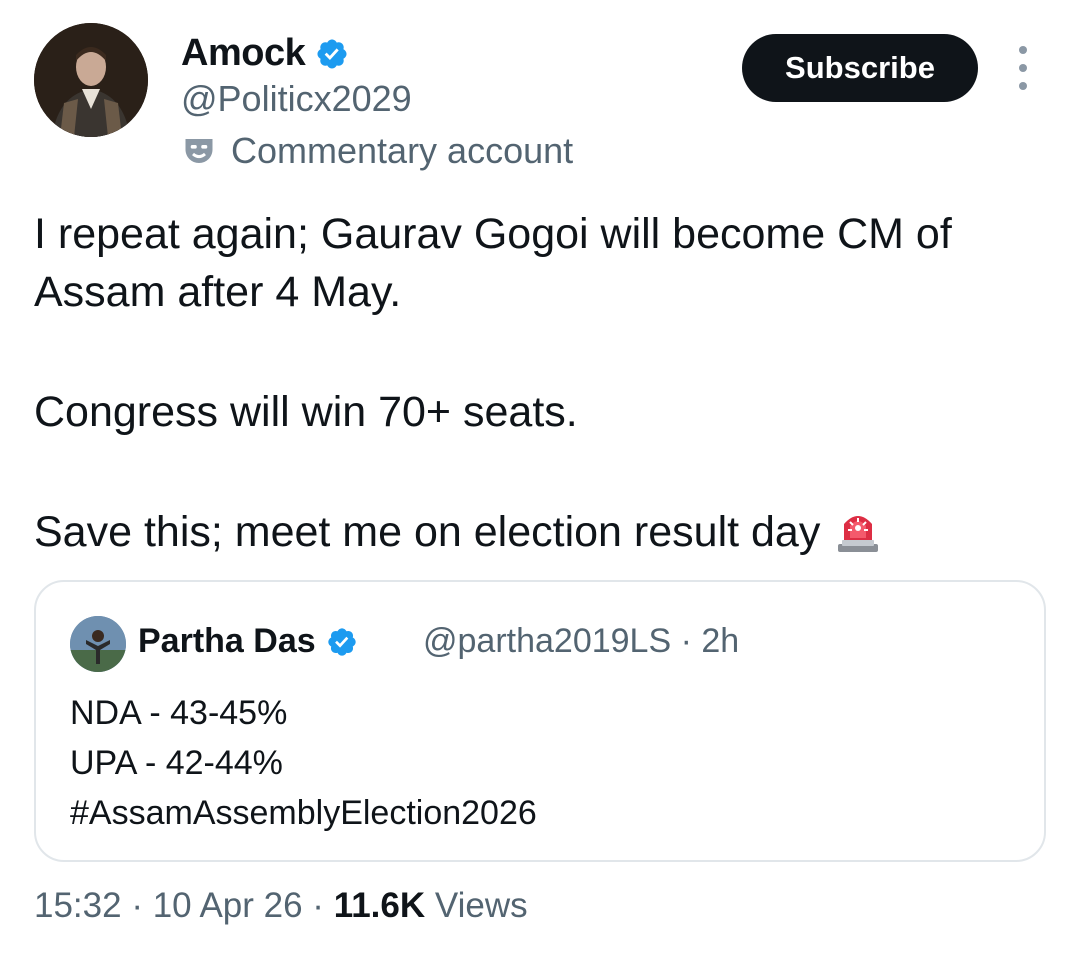 The height and width of the screenshot is (959, 1080). What do you see at coordinates (228, 905) in the screenshot?
I see `post-date: 10 Apr 26` at bounding box center [228, 905].